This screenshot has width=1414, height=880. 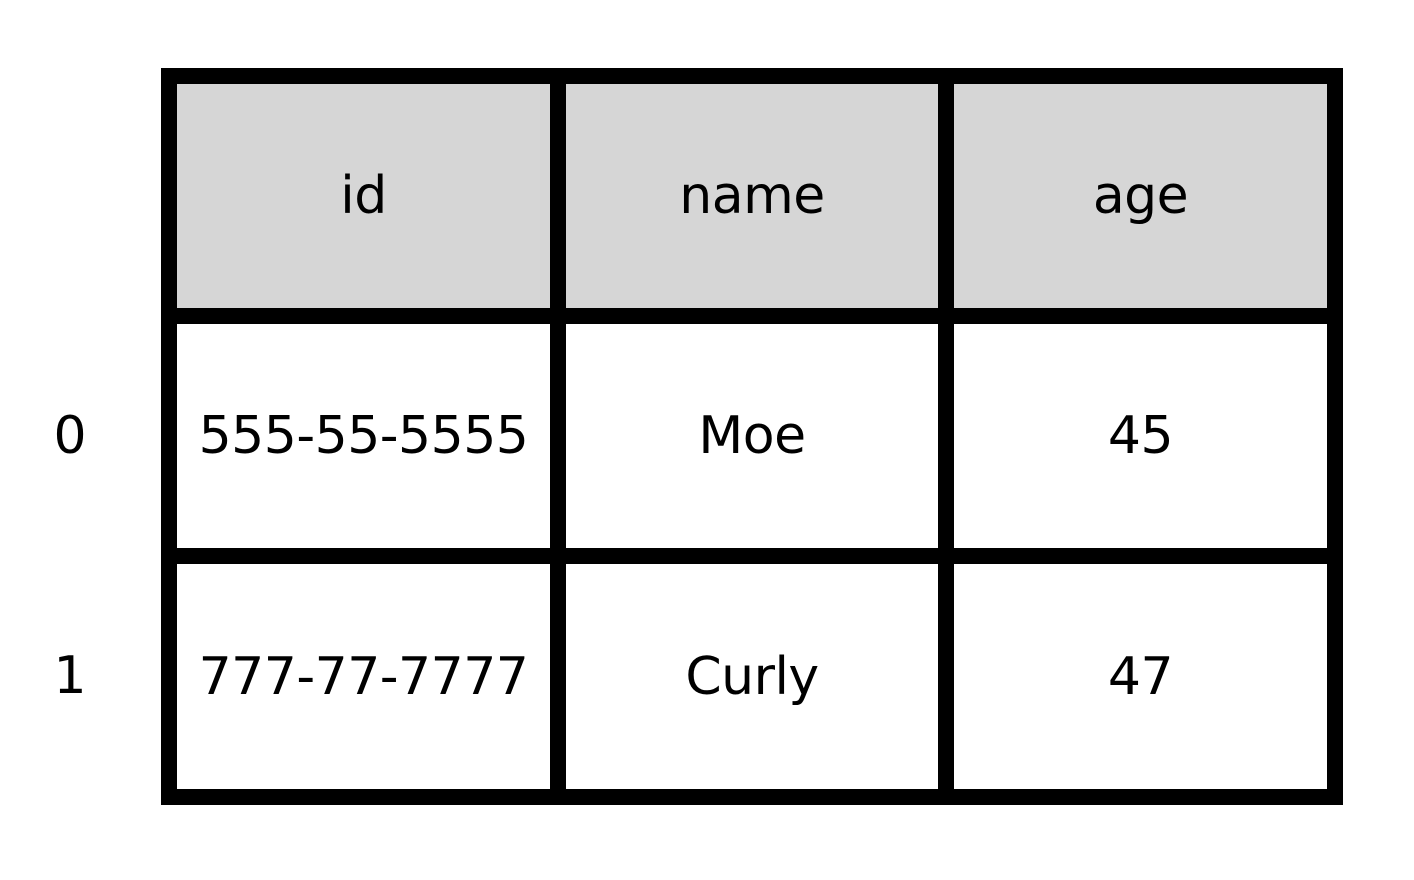 I want to click on table-cell: Curly, so click(x=752, y=676).